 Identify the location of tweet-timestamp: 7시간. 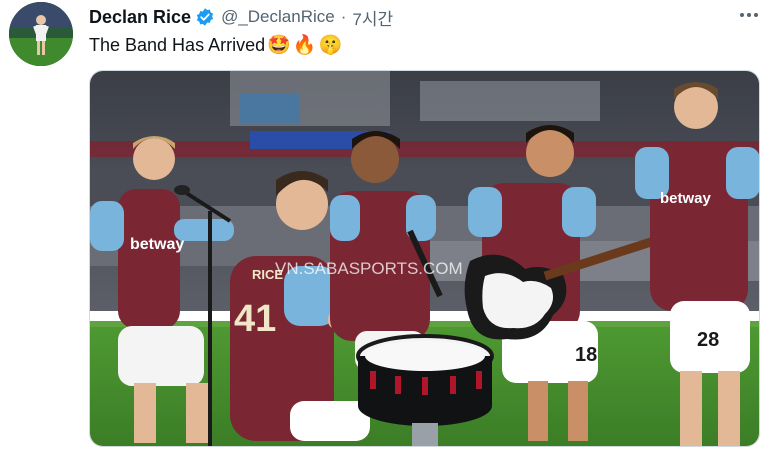
(372, 17).